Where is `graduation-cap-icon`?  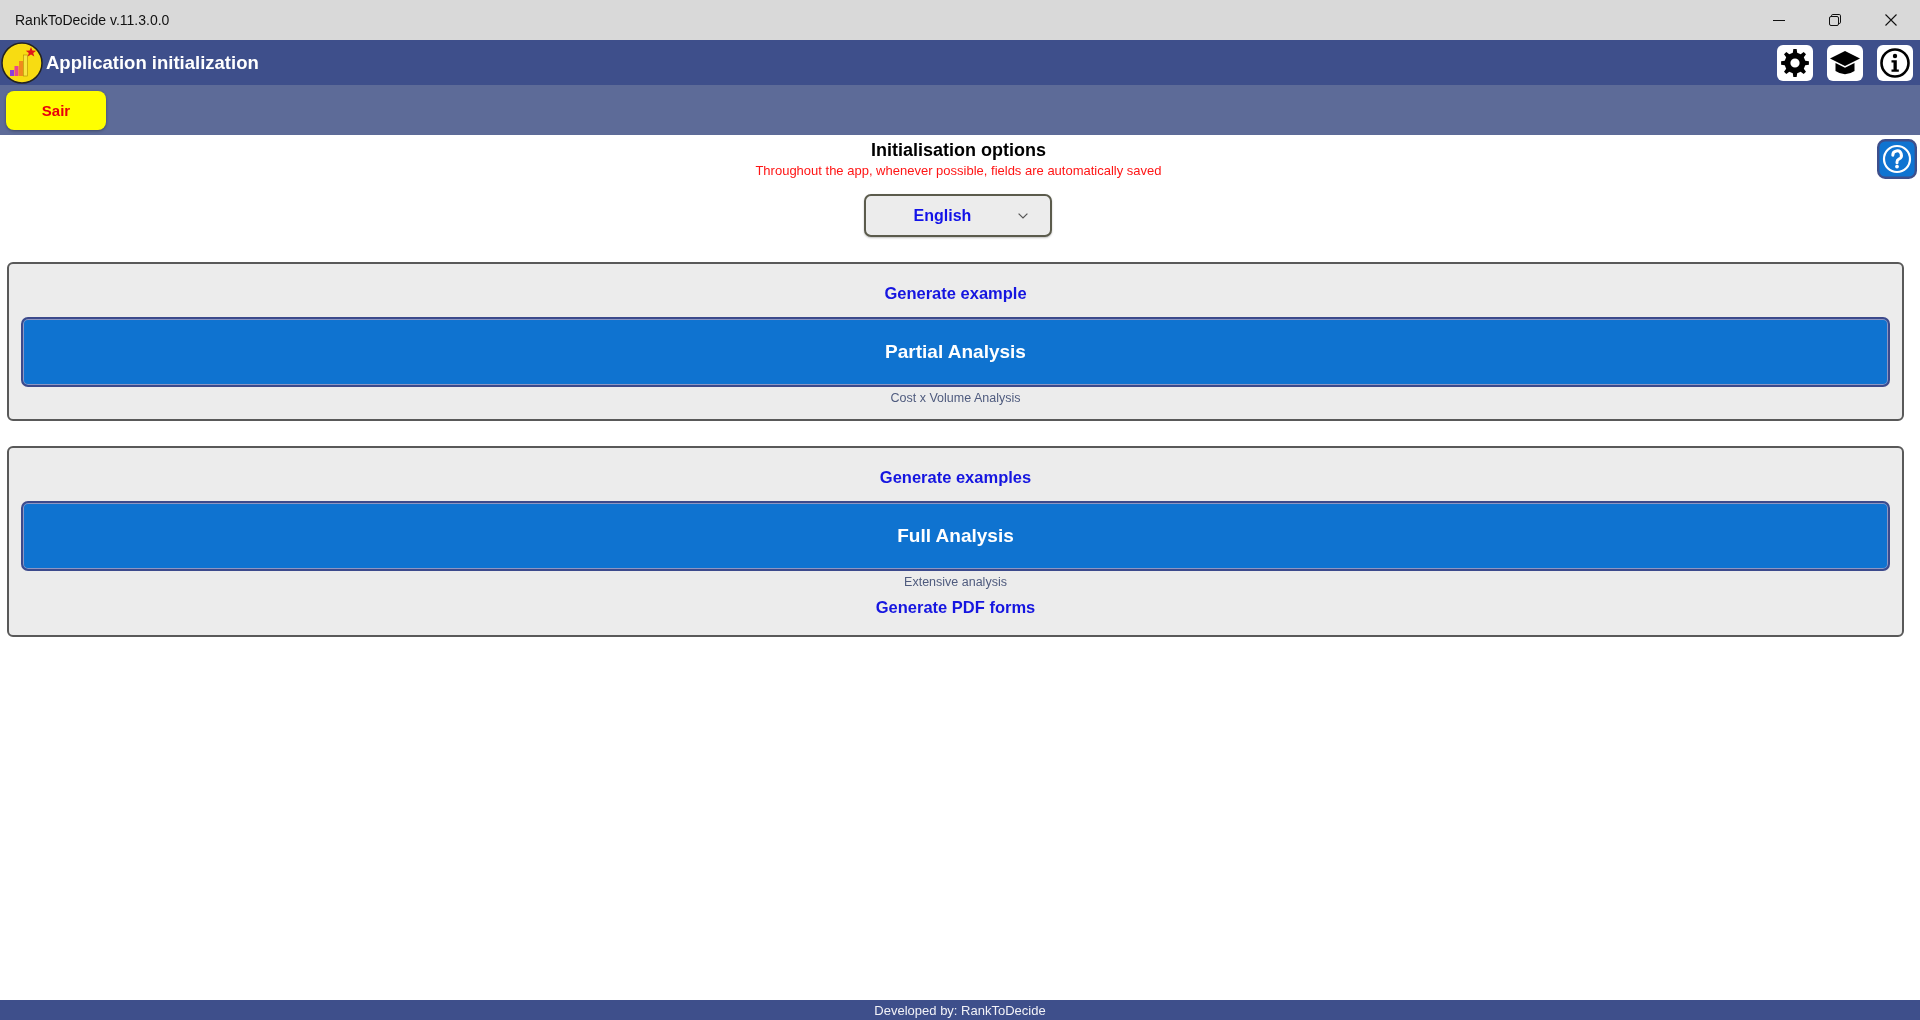 graduation-cap-icon is located at coordinates (1845, 62).